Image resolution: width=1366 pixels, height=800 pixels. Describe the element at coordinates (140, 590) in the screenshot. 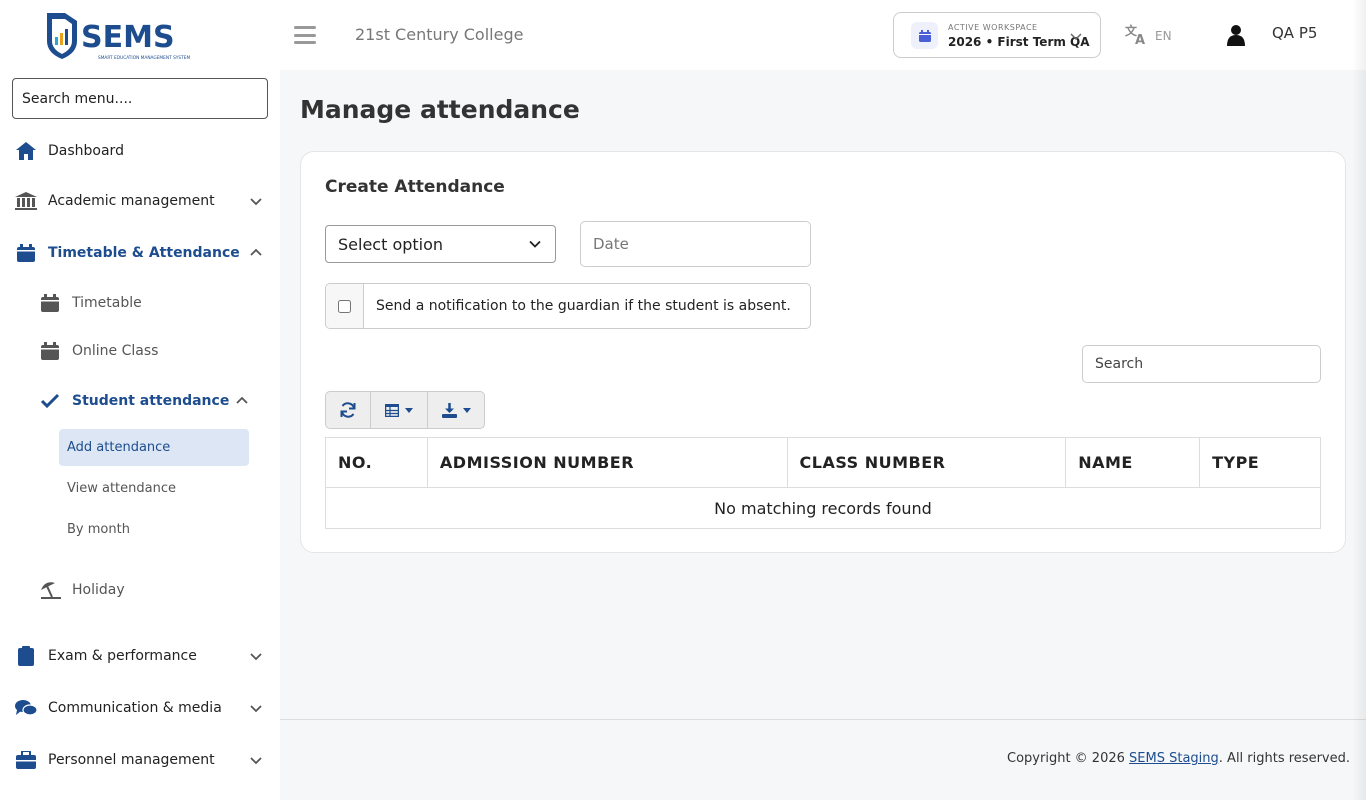

I see `sidebar-item-holiday: Holiday` at that location.